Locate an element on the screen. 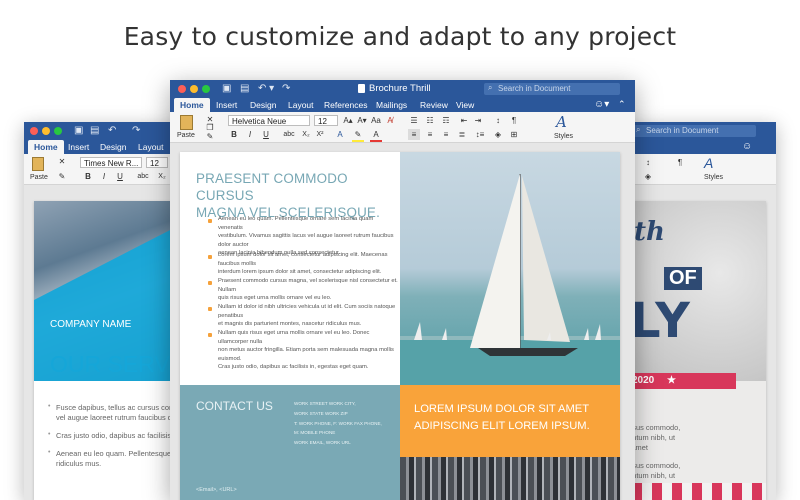 The width and height of the screenshot is (800, 500). tab-view: View is located at coordinates (465, 105).